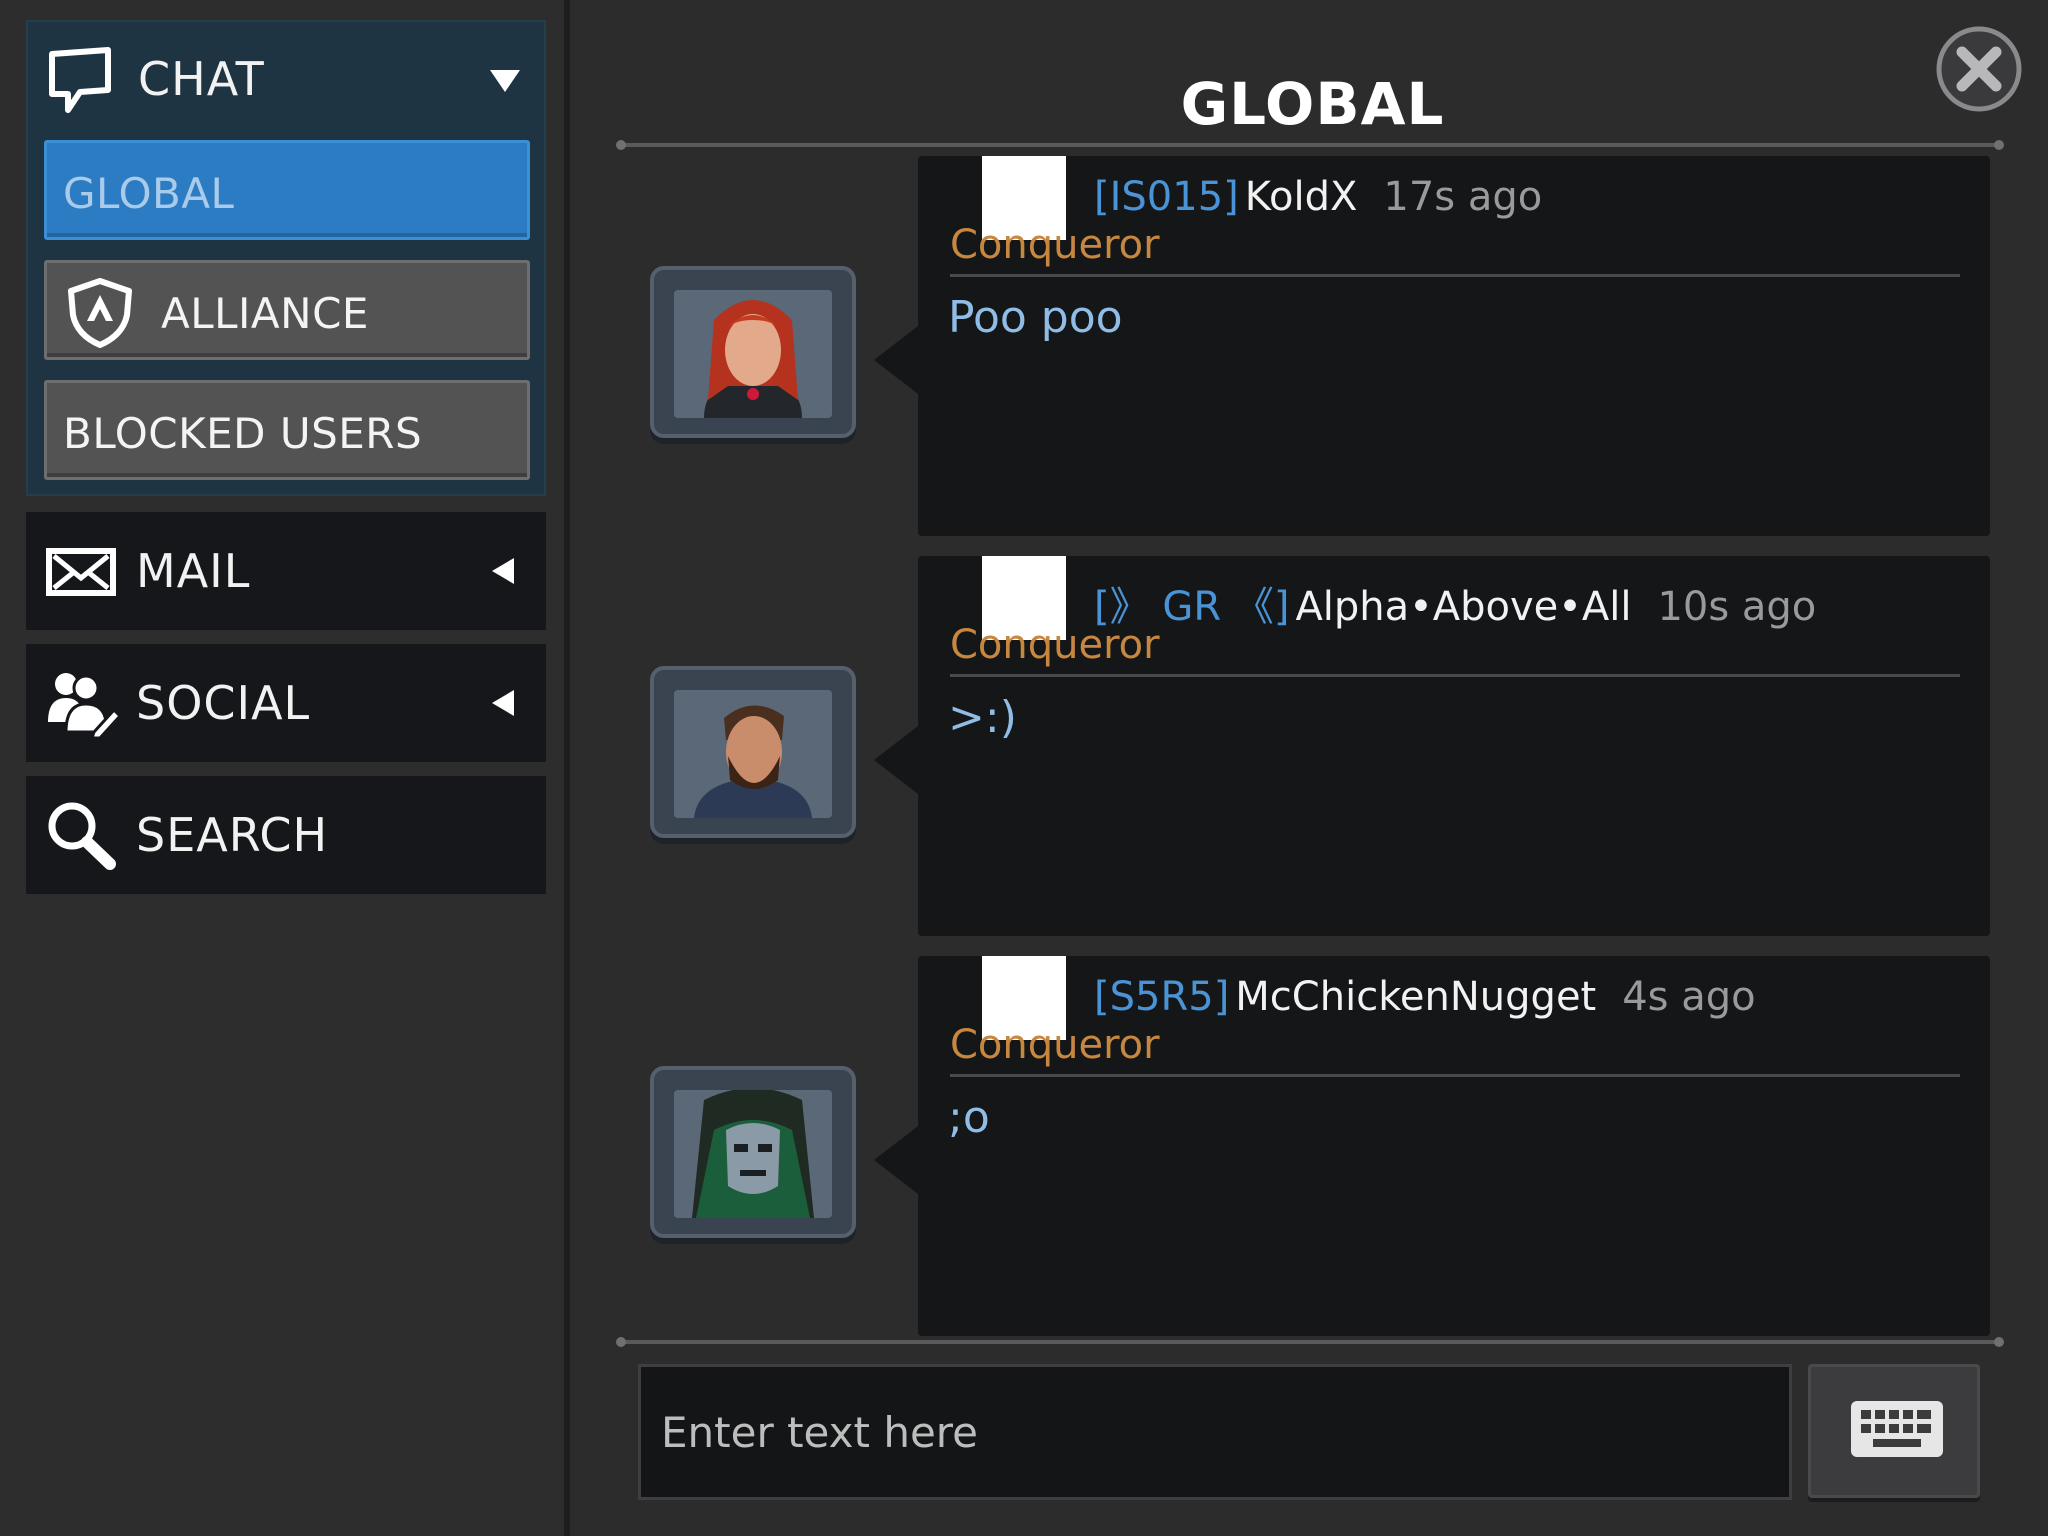 This screenshot has height=1536, width=2048. I want to click on chat-section: CHAT GLOBAL ALLIANCE BLOCKED USERS, so click(286, 258).